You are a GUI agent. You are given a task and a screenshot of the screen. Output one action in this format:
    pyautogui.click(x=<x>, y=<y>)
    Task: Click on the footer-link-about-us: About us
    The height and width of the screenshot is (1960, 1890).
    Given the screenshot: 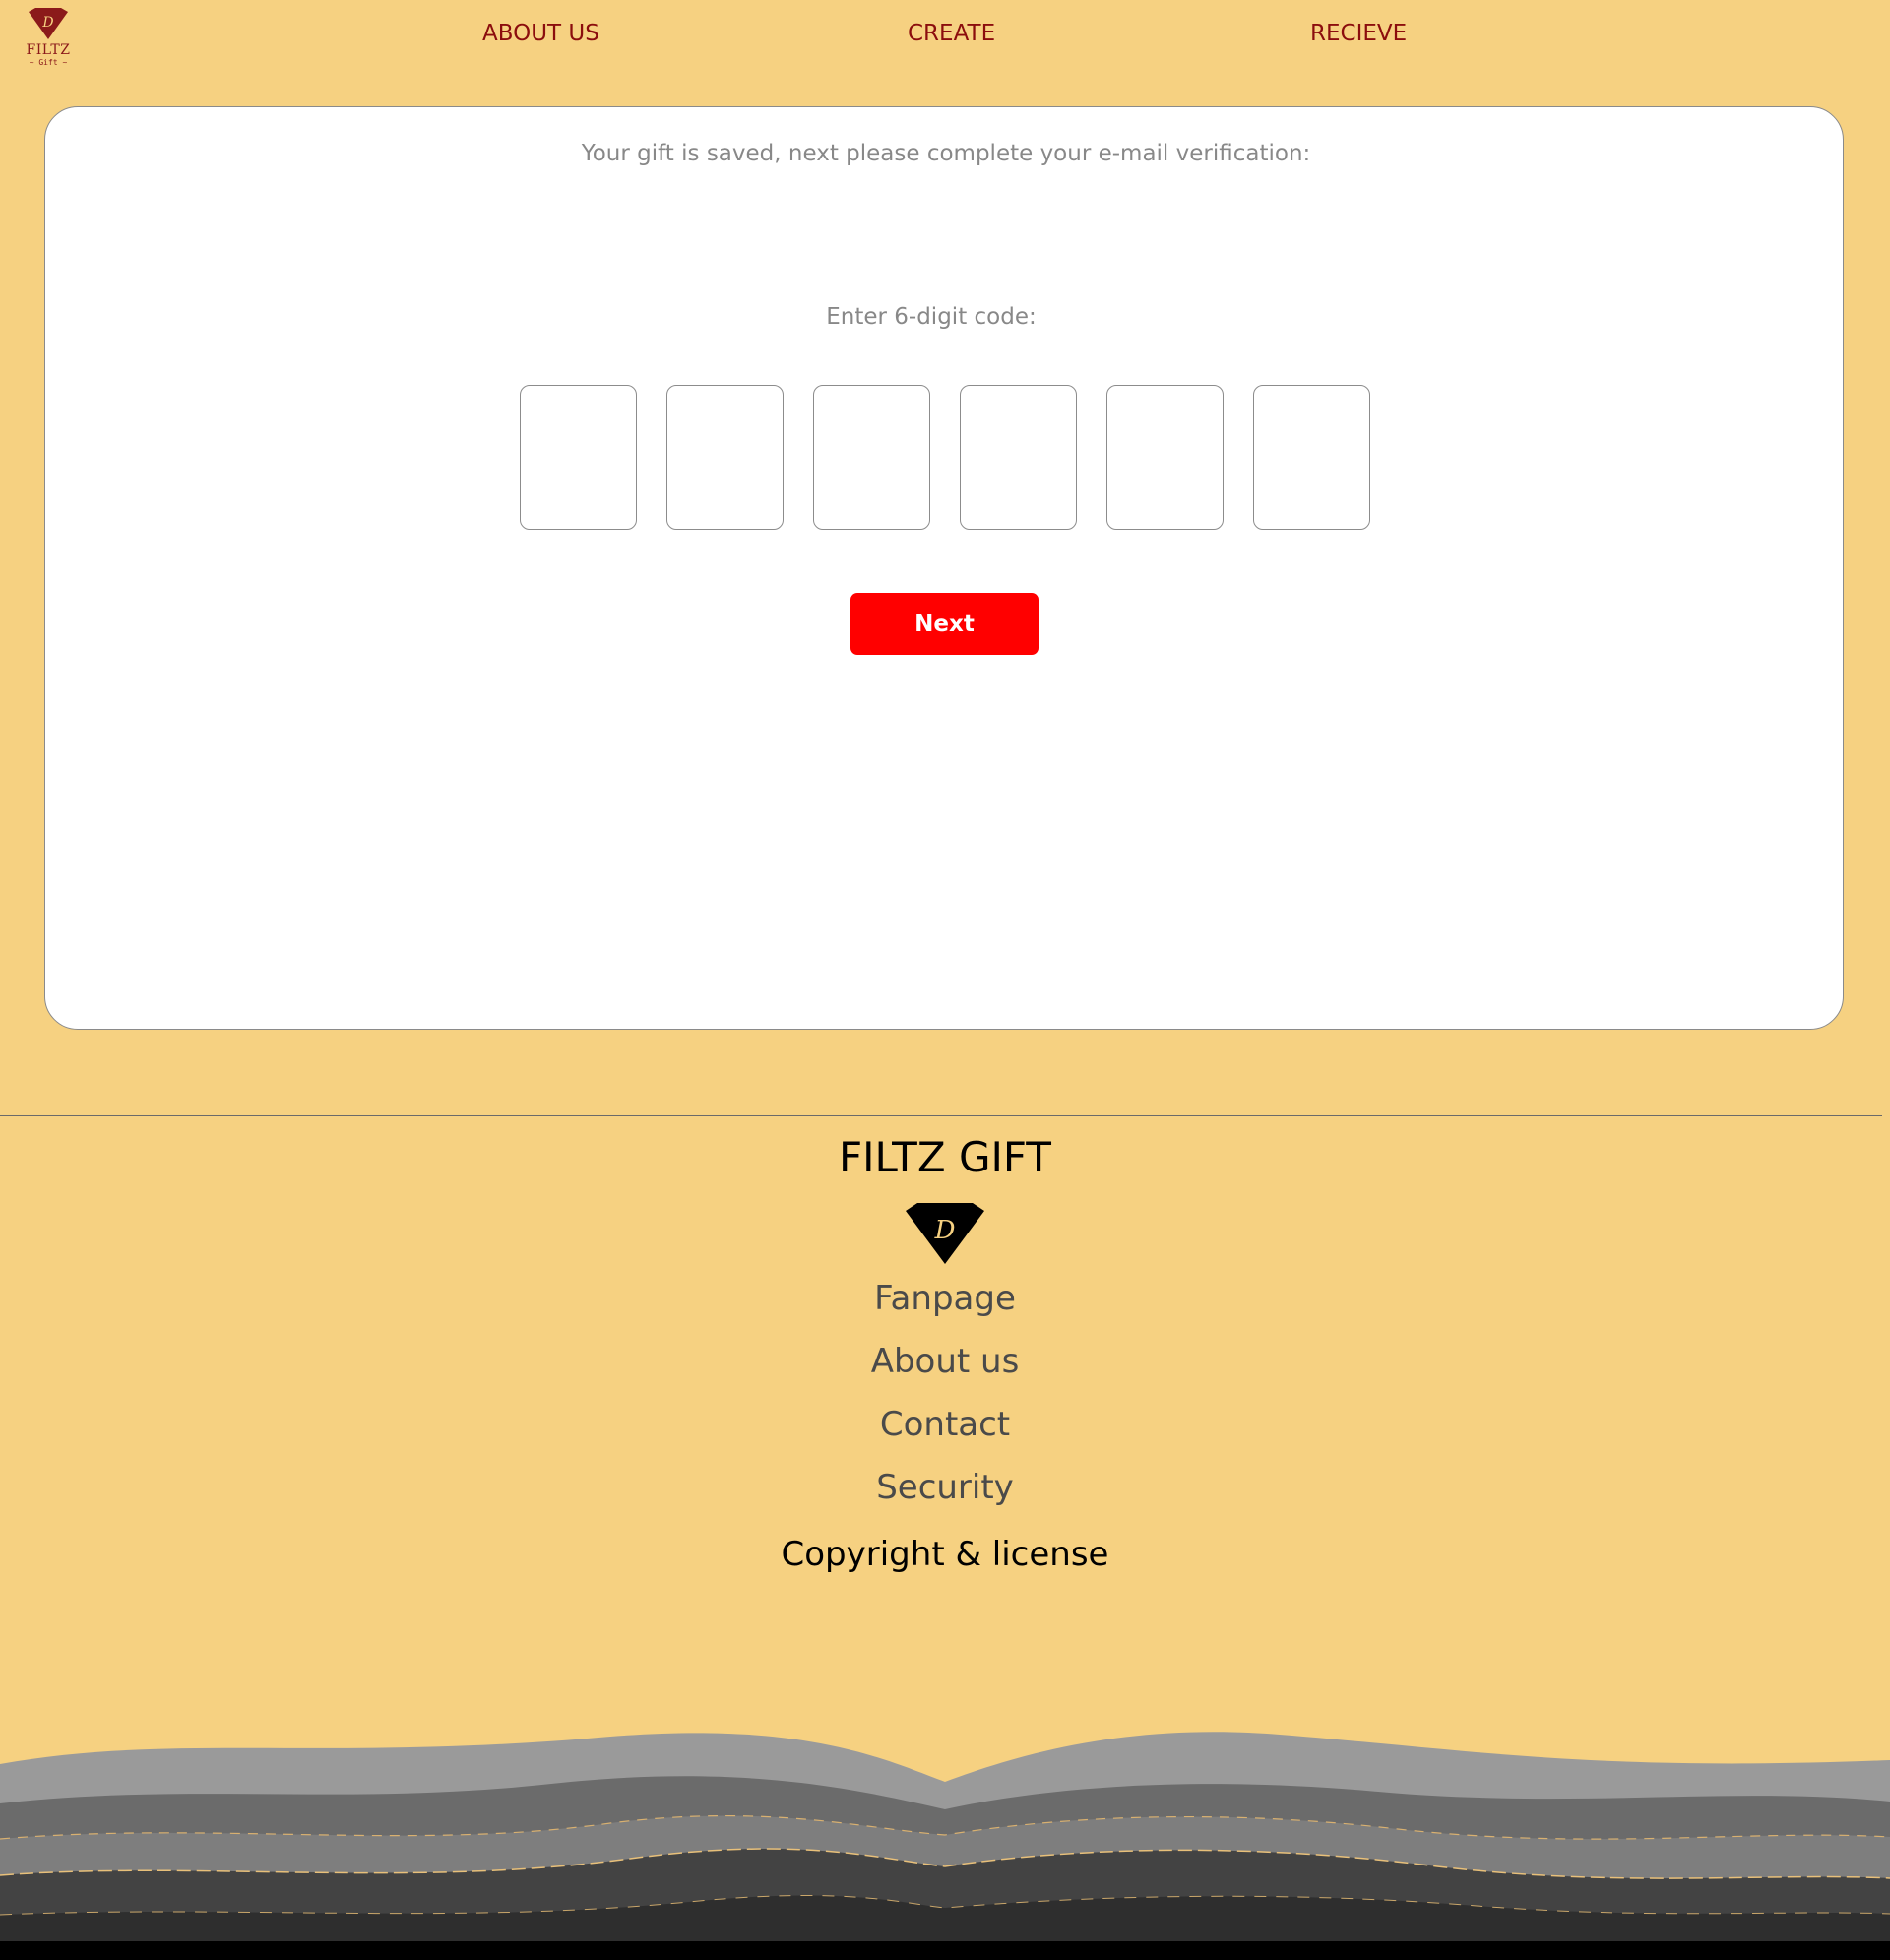 What is the action you would take?
    pyautogui.click(x=945, y=1361)
    